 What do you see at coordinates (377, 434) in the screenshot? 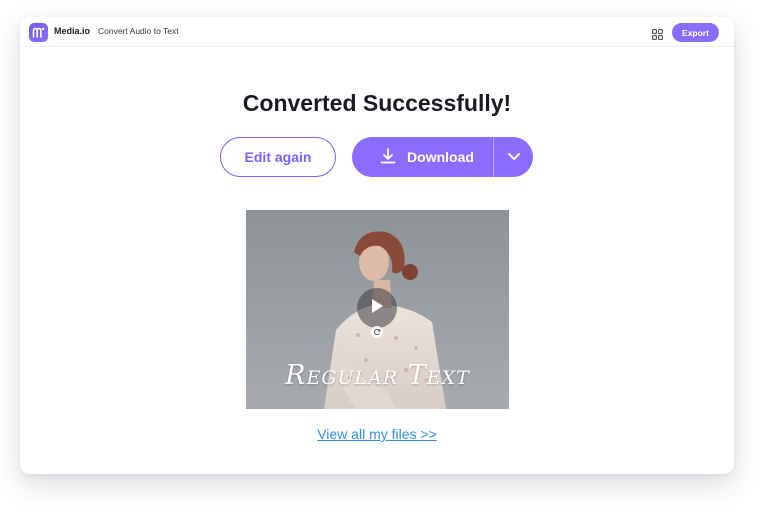
I see `view-all-files-link: View all my files >>` at bounding box center [377, 434].